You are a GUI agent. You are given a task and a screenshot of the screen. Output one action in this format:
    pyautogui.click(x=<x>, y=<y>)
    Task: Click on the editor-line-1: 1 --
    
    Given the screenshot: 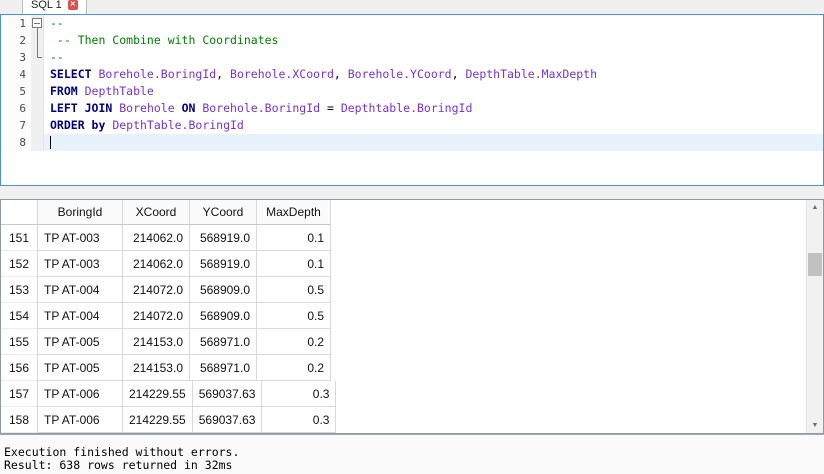 What is the action you would take?
    pyautogui.click(x=412, y=23)
    